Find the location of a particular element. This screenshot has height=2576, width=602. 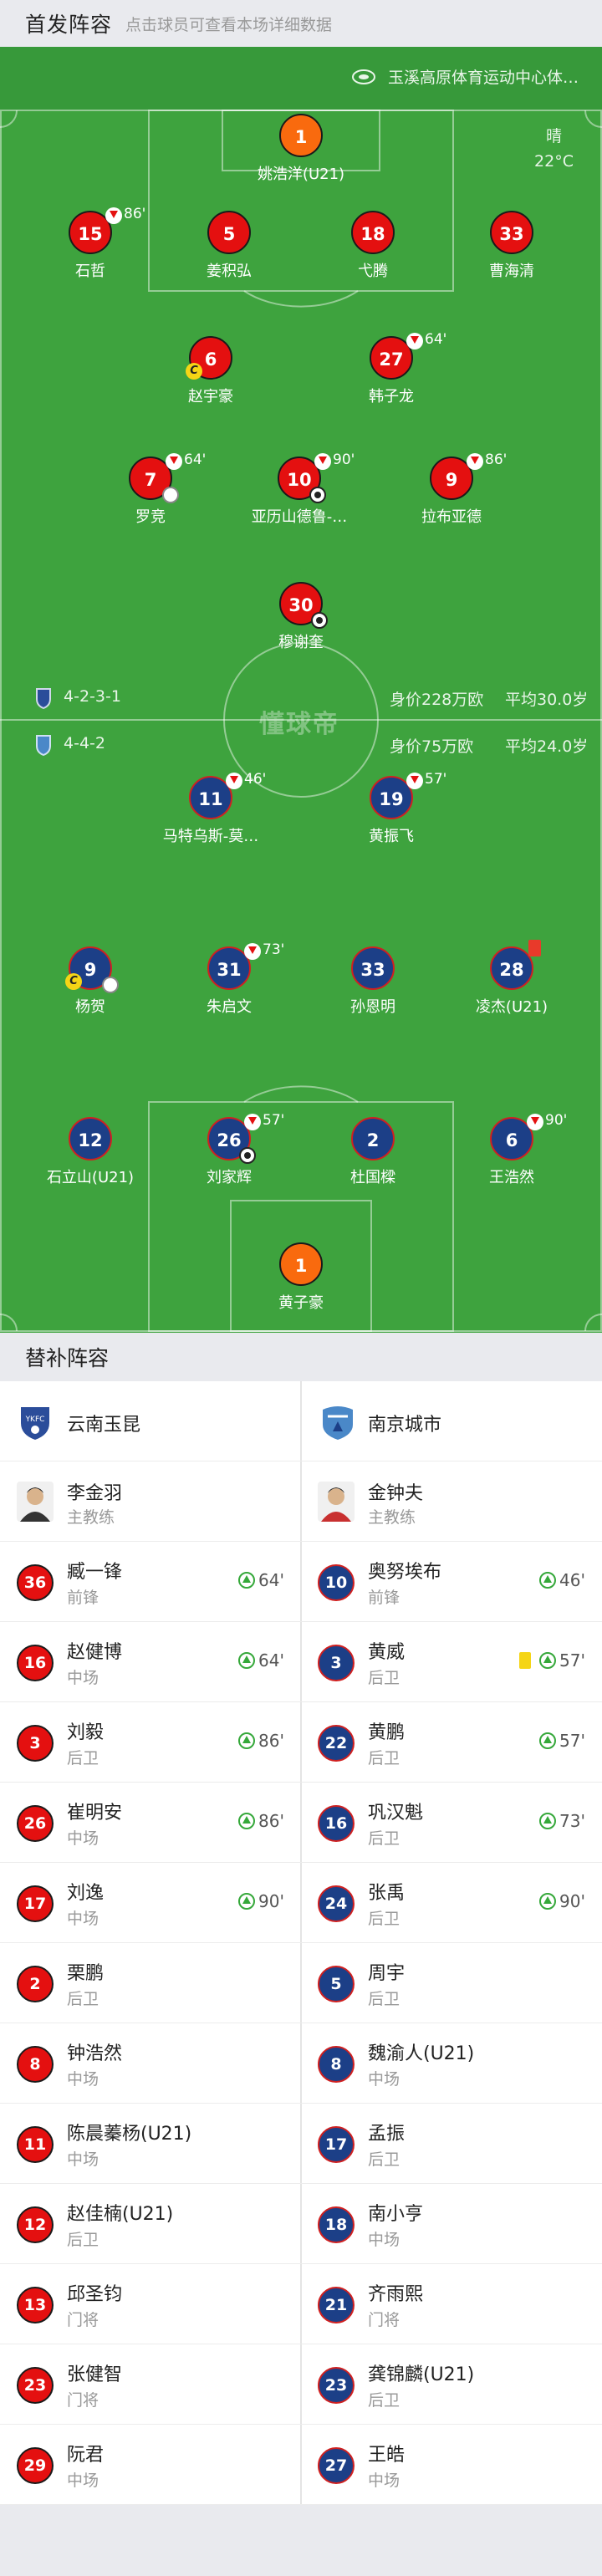

sub-on-indicator: 64' is located at coordinates (261, 1580).